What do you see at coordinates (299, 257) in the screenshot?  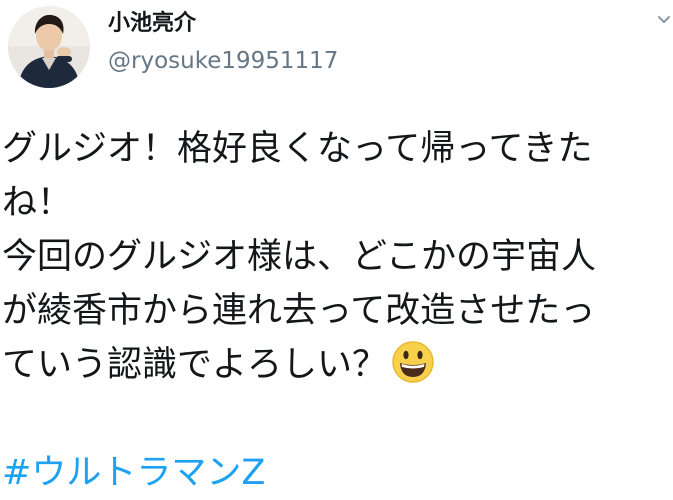 I see `tweet-text-line: 今回のグルジオ様は、どこかの宇宙人` at bounding box center [299, 257].